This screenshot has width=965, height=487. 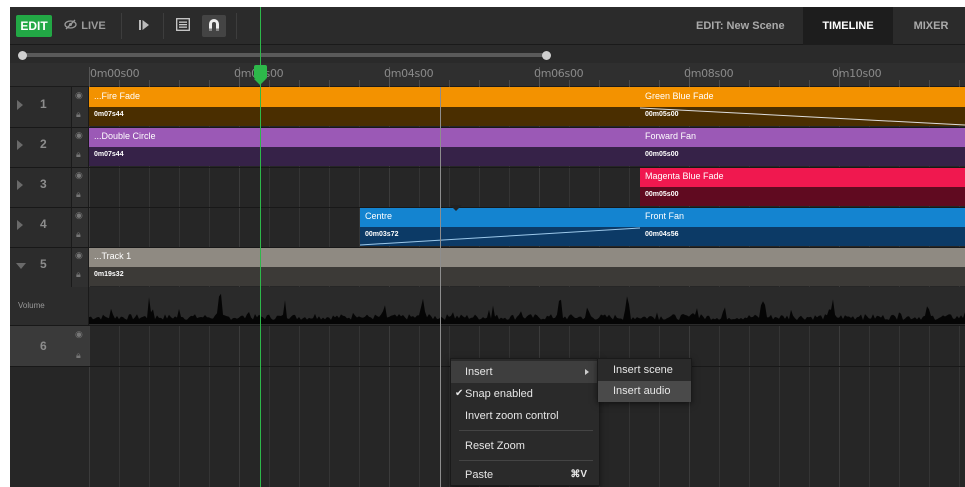 What do you see at coordinates (587, 372) in the screenshot?
I see `submenu-arrow-icon` at bounding box center [587, 372].